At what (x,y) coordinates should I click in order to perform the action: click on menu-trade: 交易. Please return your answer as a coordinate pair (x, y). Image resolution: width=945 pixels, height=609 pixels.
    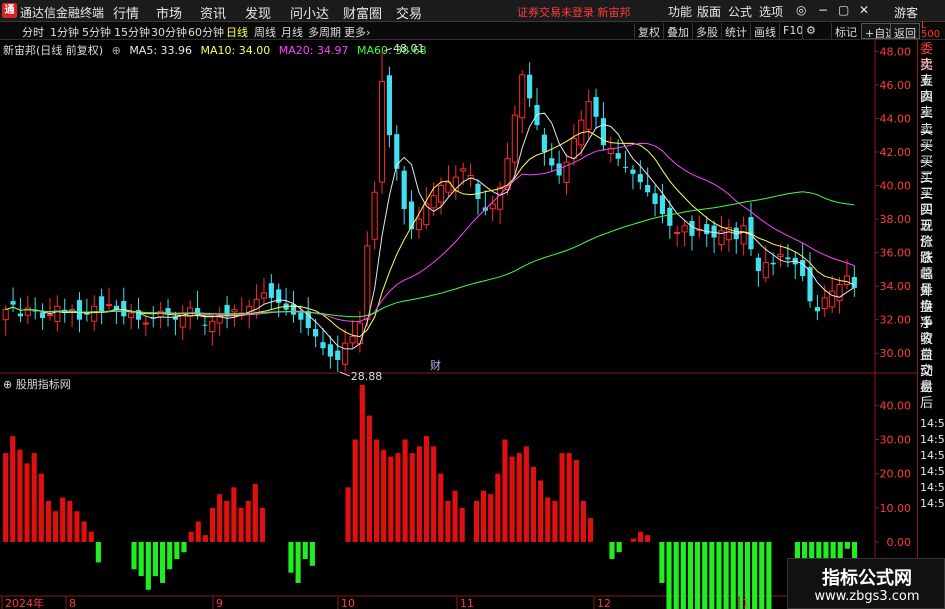
    Looking at the image, I should click on (409, 12).